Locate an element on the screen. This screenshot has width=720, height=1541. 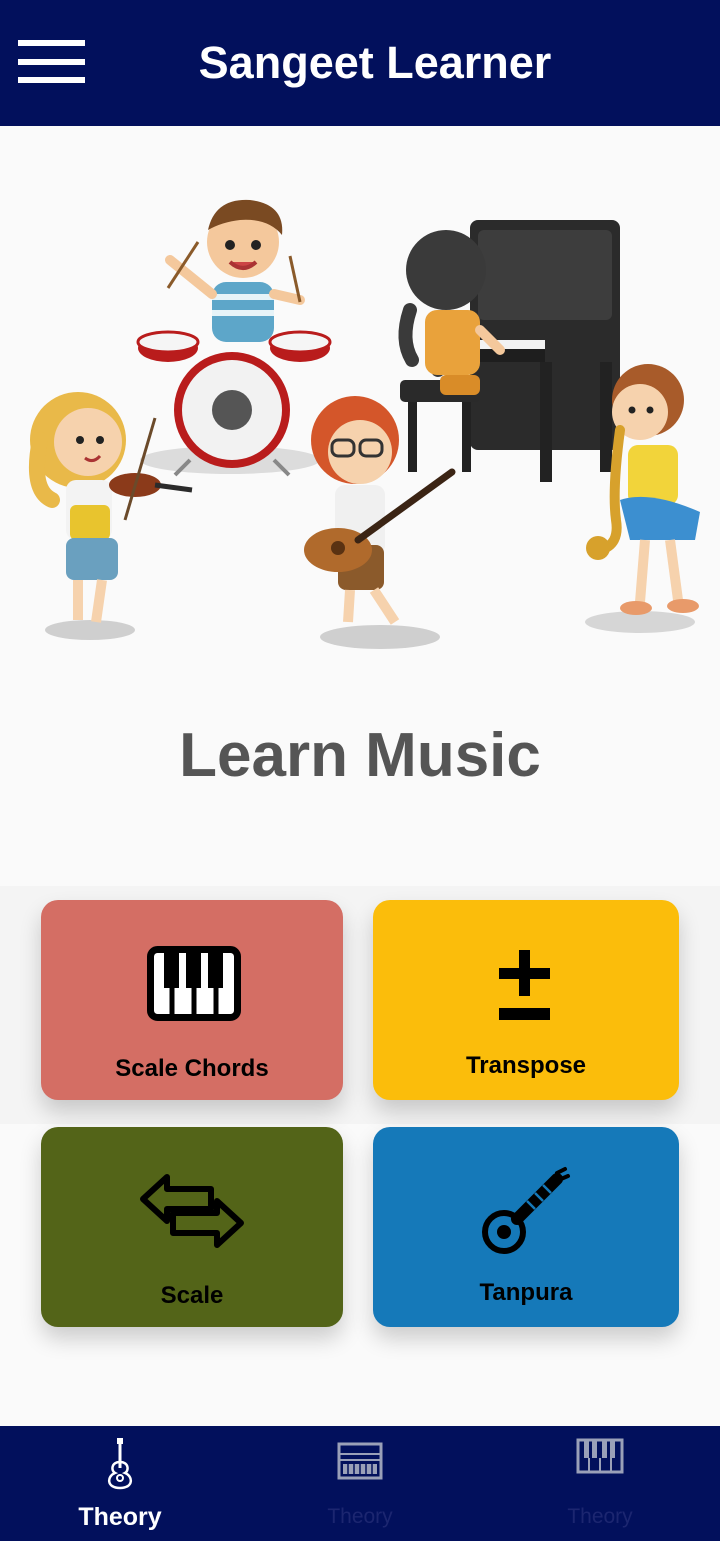
nav-item-theory-piano: Theory is located at coordinates (600, 1483).